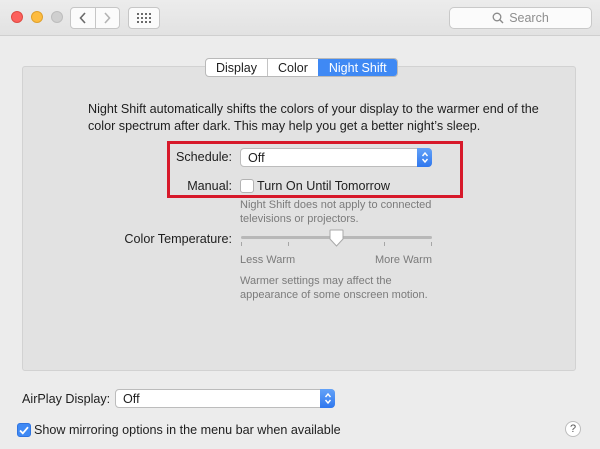  What do you see at coordinates (357, 67) in the screenshot?
I see `tab-night-shift: Night Shift` at bounding box center [357, 67].